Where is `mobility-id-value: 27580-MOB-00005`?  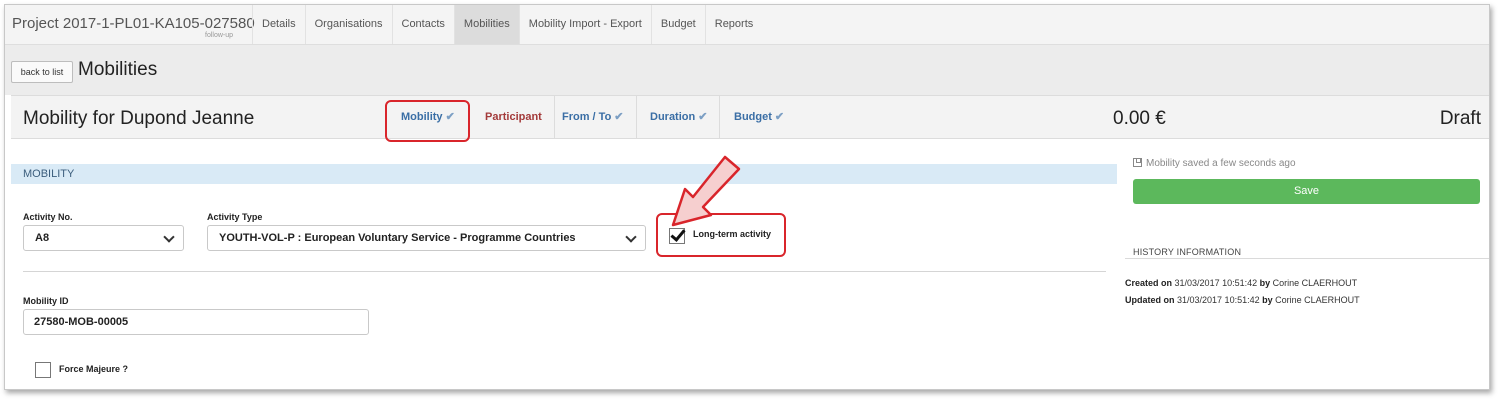 mobility-id-value: 27580-MOB-00005 is located at coordinates (81, 322).